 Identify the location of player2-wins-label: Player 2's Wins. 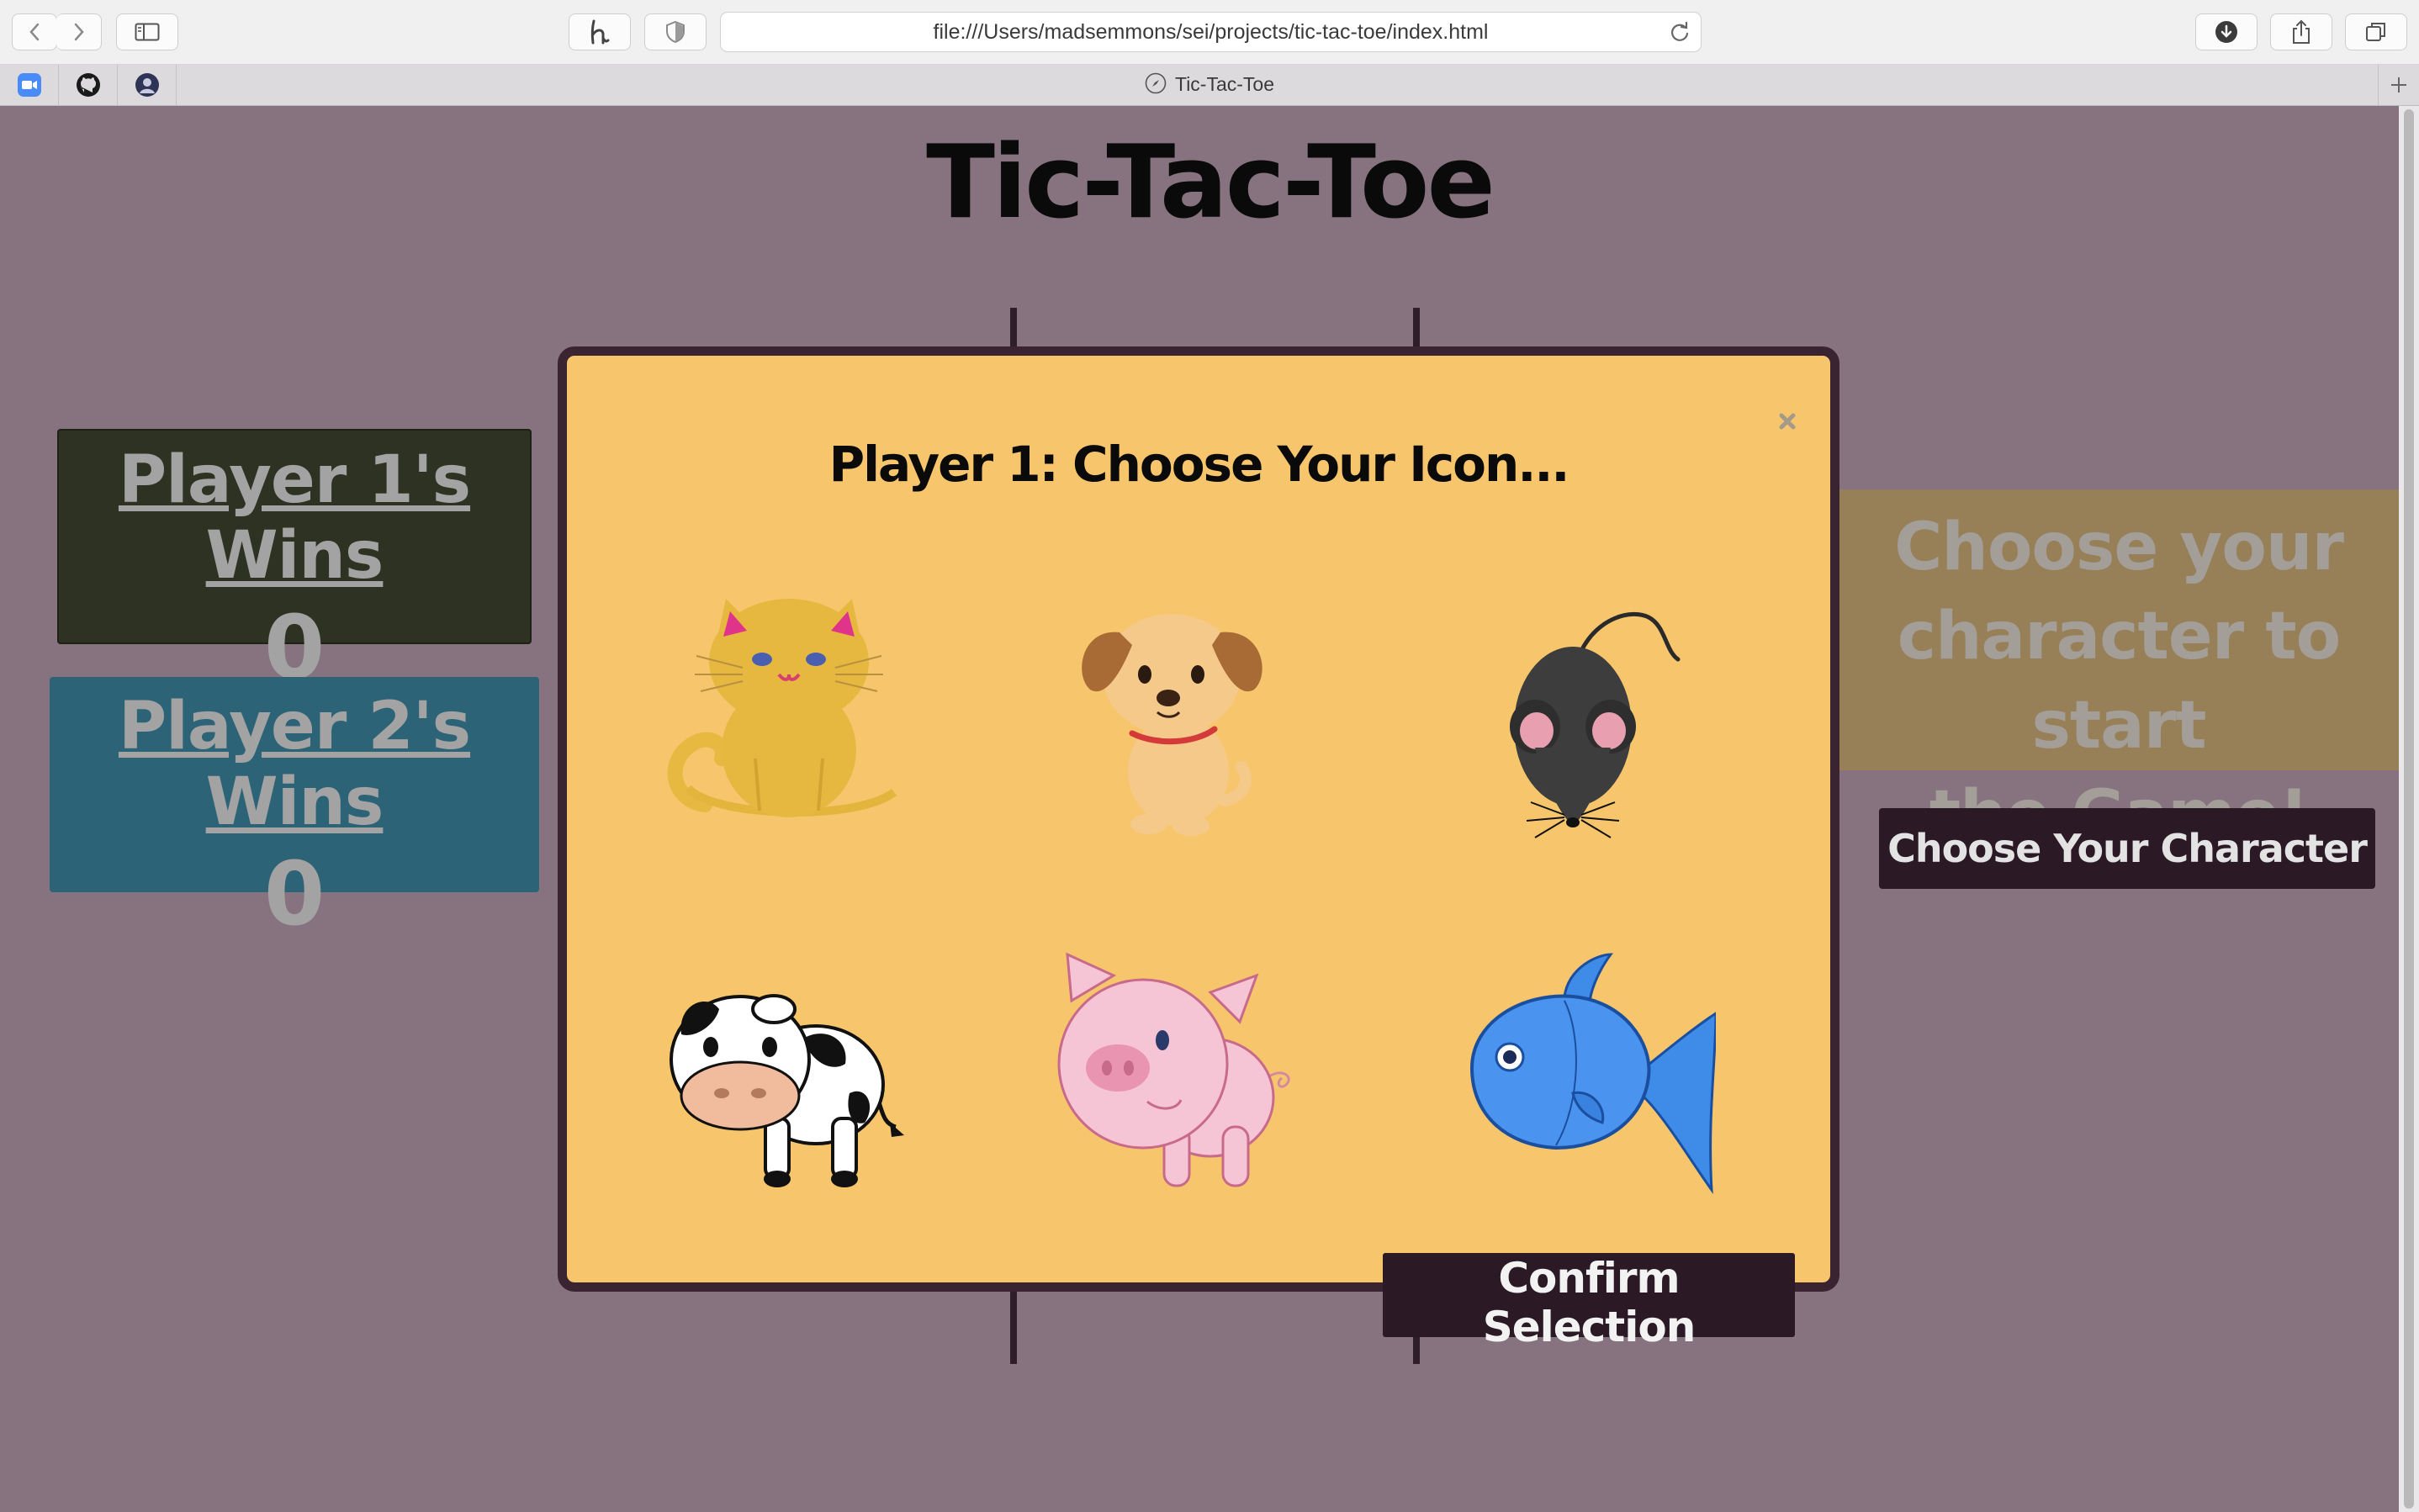
(294, 764).